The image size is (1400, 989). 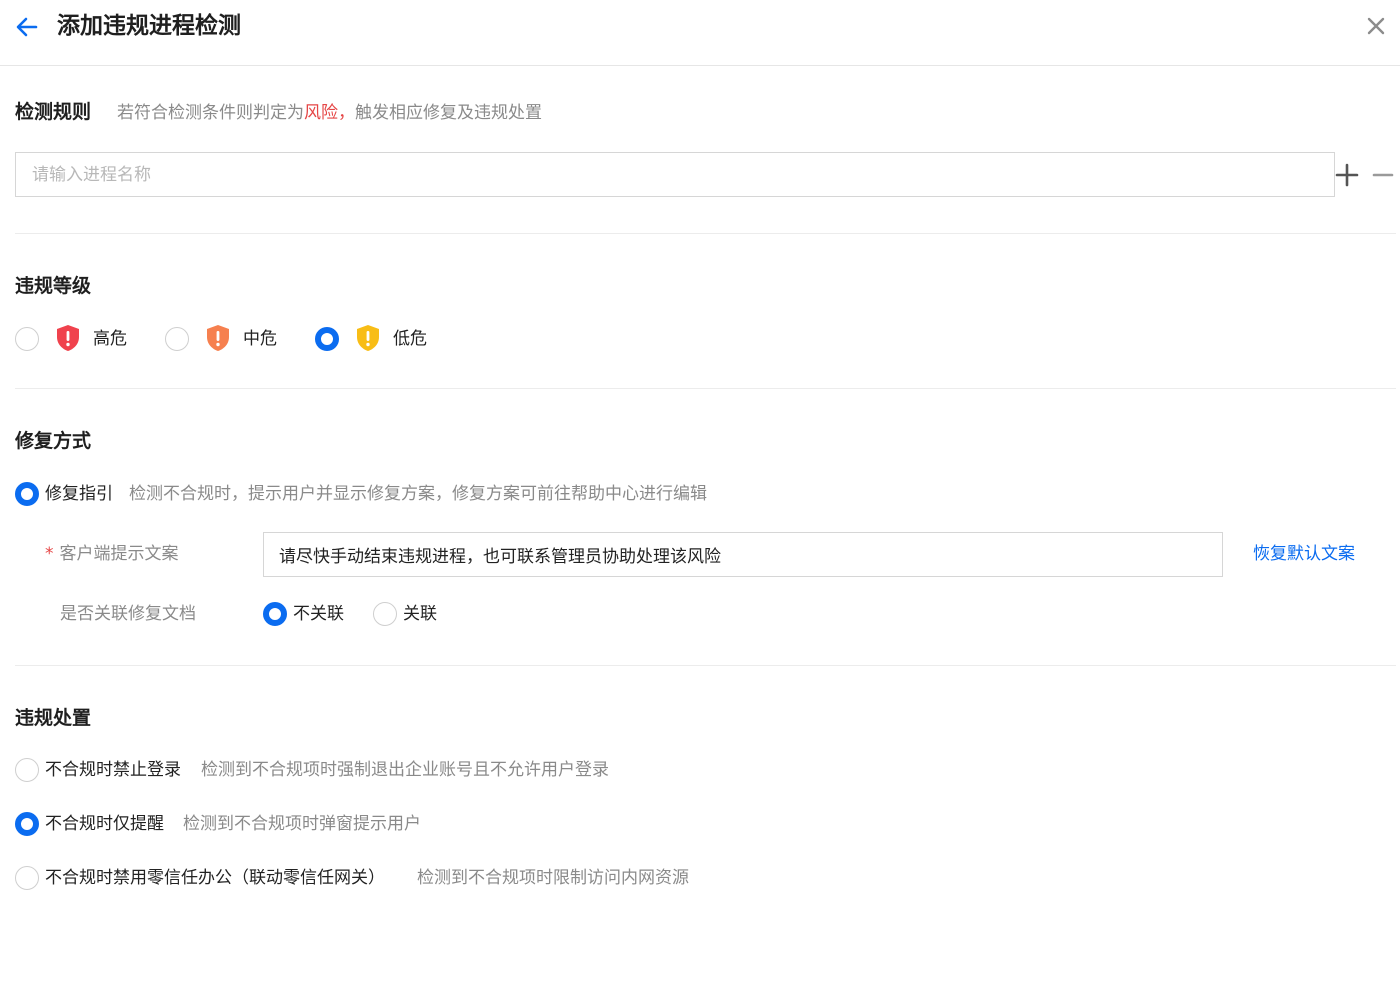 I want to click on radio-disposal-remind, so click(x=27, y=824).